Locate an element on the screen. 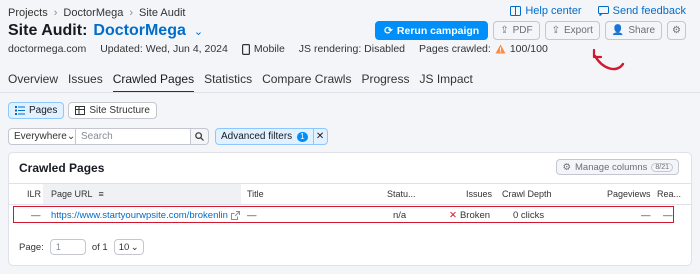 The width and height of the screenshot is (700, 274). pdf-button: ⇪ PDF is located at coordinates (516, 30).